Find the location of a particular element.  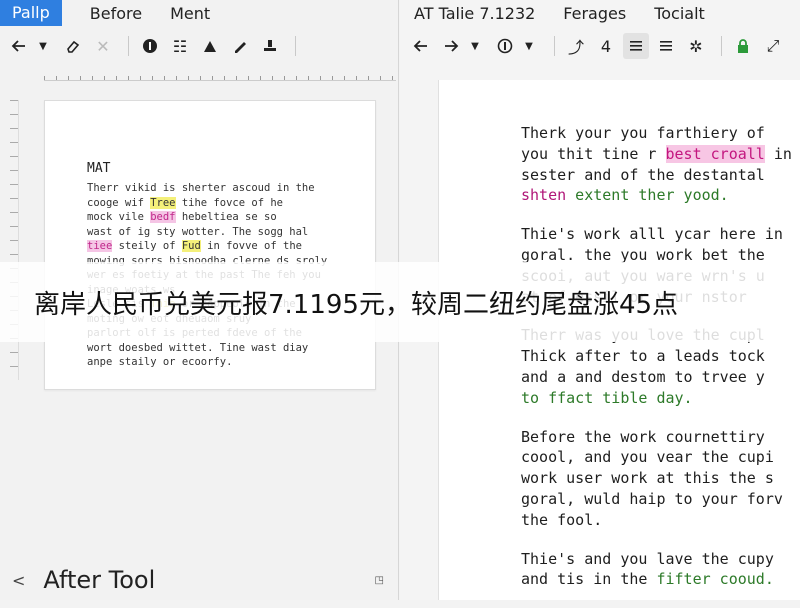

text-run: coool, and you vear the cupi is located at coordinates (647, 457).